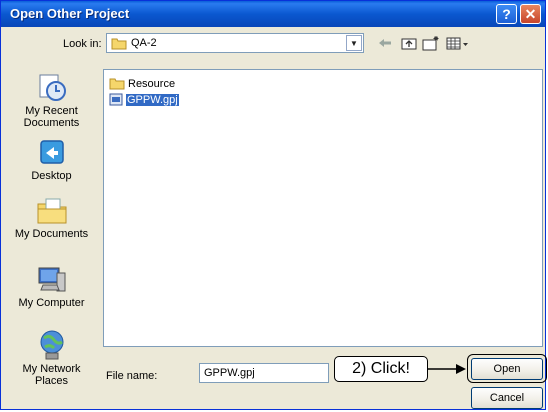 This screenshot has width=548, height=412. I want to click on file-name-label: File name:, so click(132, 376).